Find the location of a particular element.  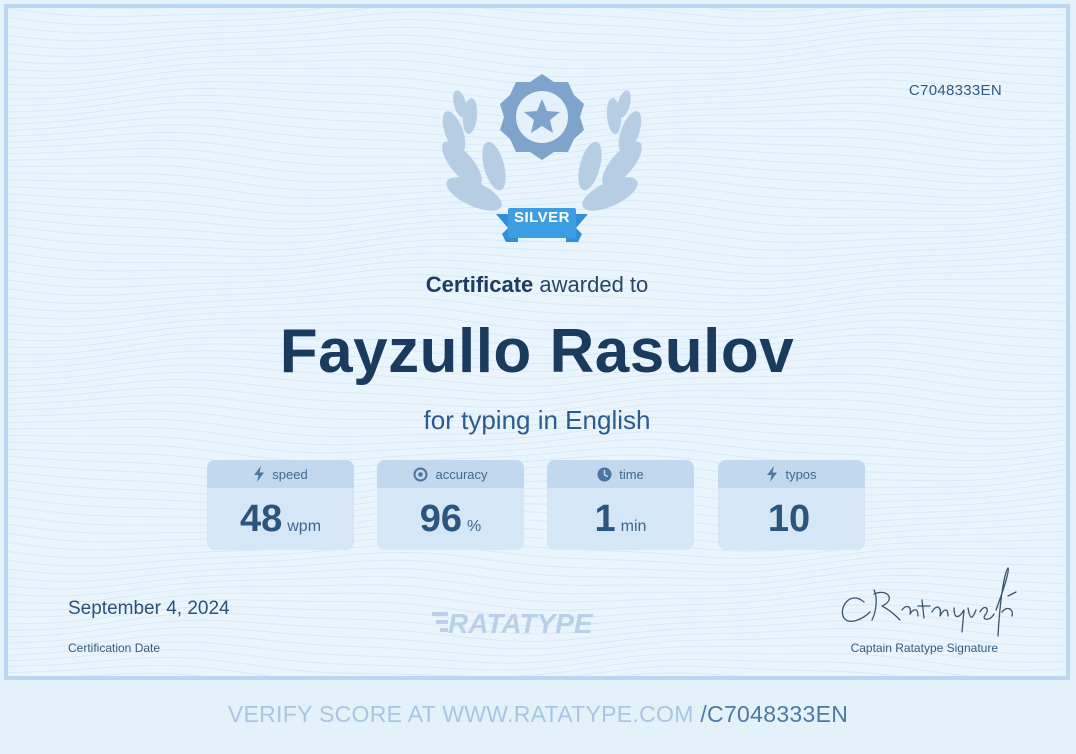

stat-card-typos: typos 10 is located at coordinates (791, 505).